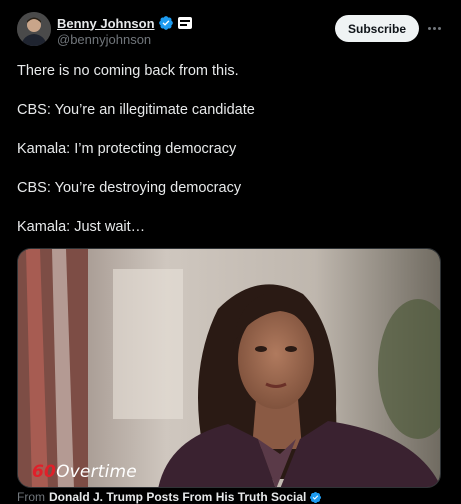  I want to click on logo-overtime-text: Overtime, so click(96, 472).